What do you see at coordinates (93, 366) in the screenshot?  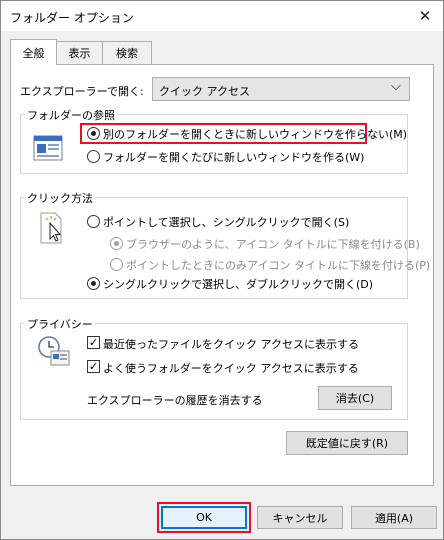 I see `checkbox-frequent-folders: ✓` at bounding box center [93, 366].